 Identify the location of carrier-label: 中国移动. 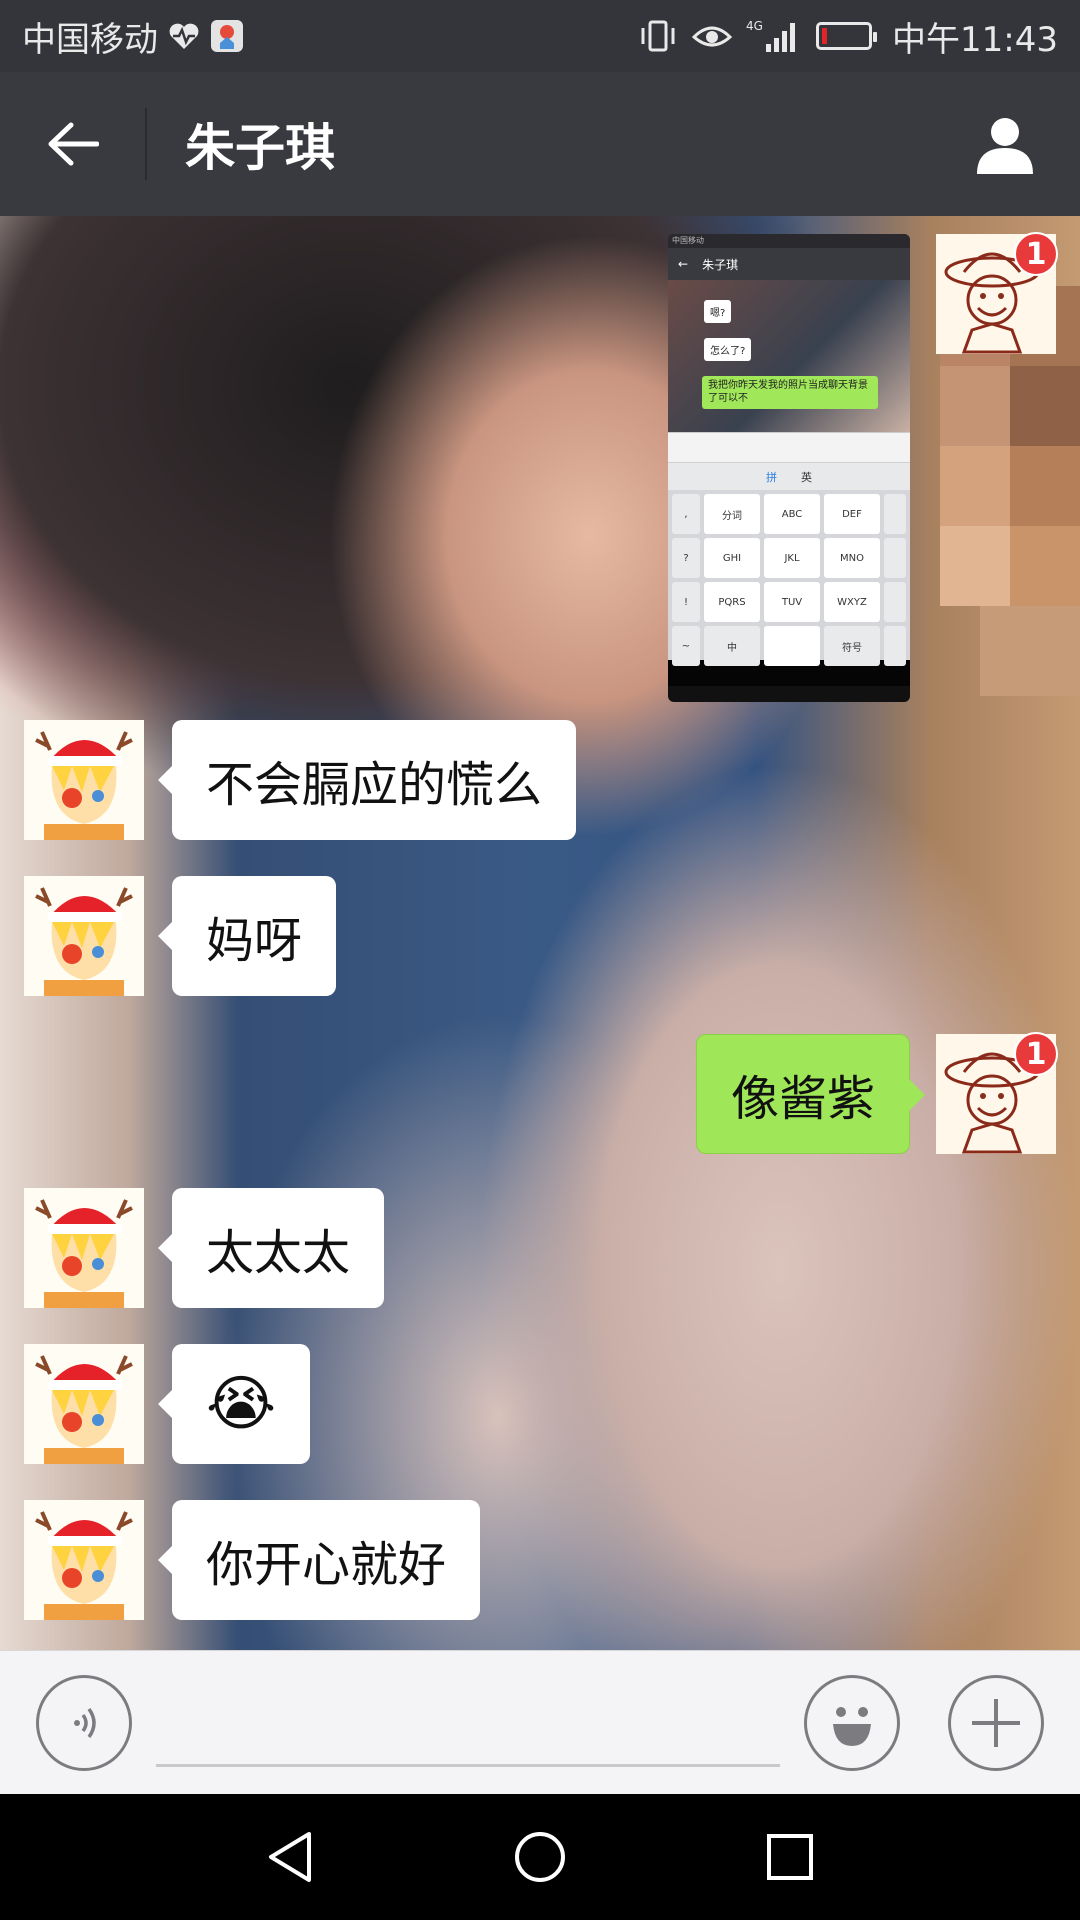
(90, 39).